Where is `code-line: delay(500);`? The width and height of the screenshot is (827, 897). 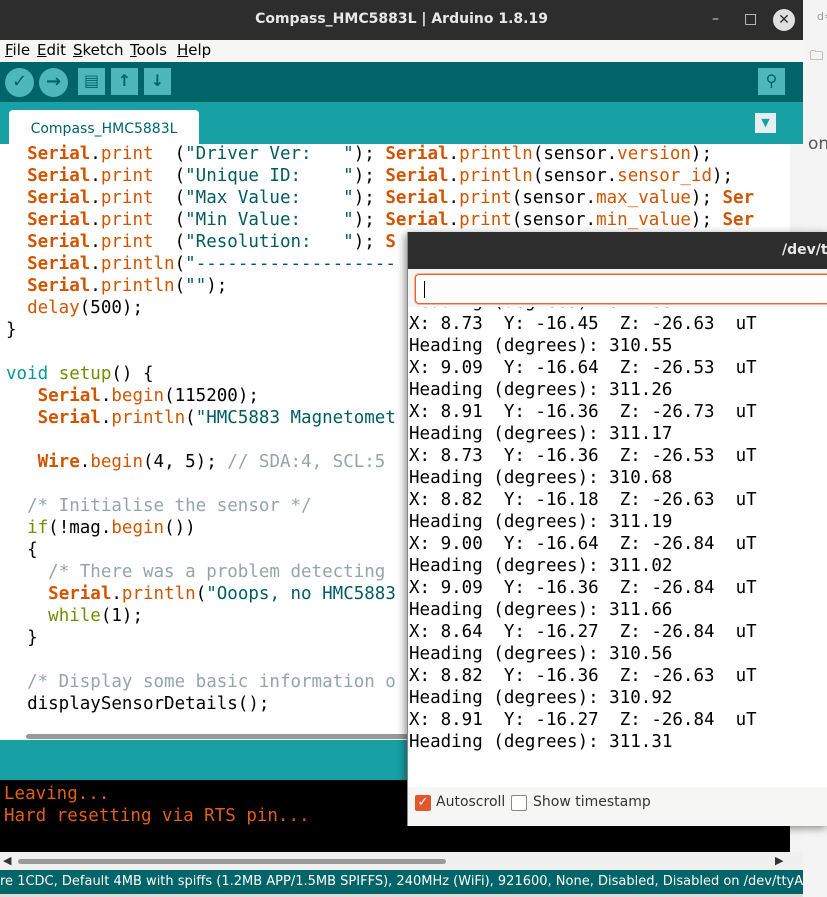 code-line: delay(500); is located at coordinates (85, 308).